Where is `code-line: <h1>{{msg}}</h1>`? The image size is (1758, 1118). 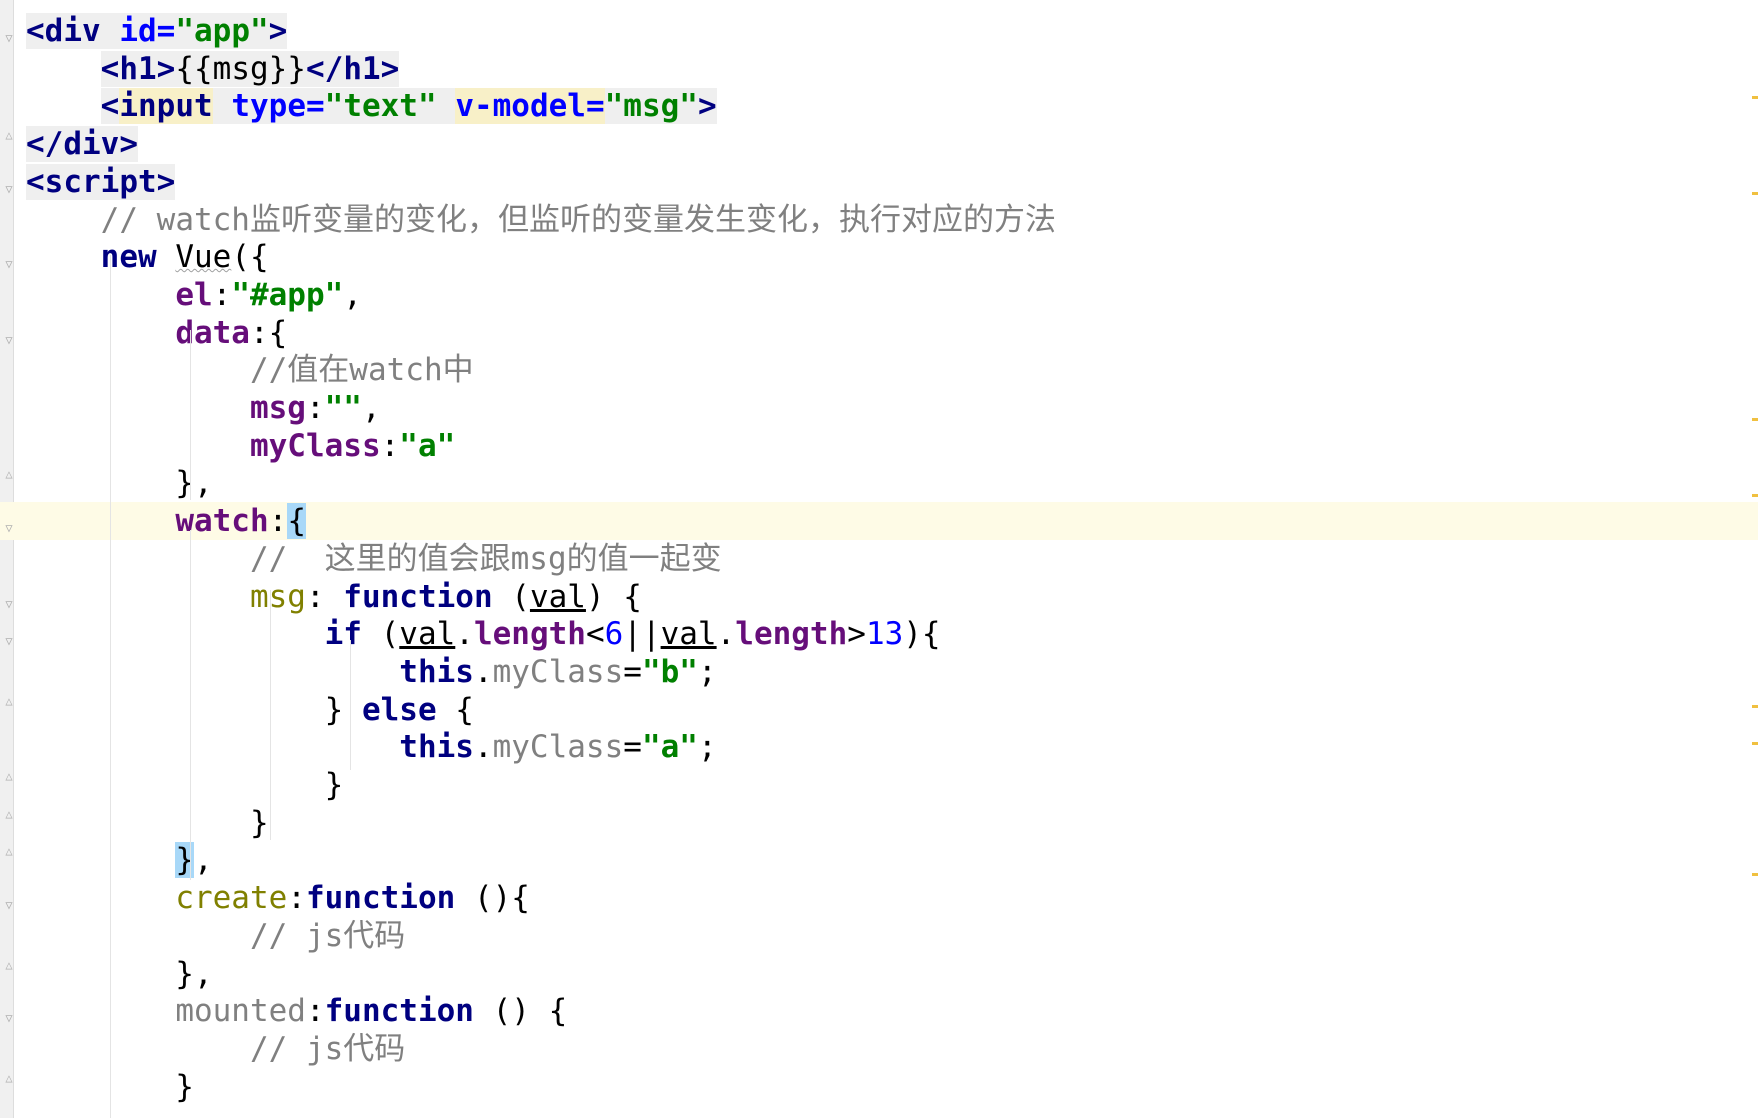
code-line: <h1>{{msg}}</h1> is located at coordinates (879, 69).